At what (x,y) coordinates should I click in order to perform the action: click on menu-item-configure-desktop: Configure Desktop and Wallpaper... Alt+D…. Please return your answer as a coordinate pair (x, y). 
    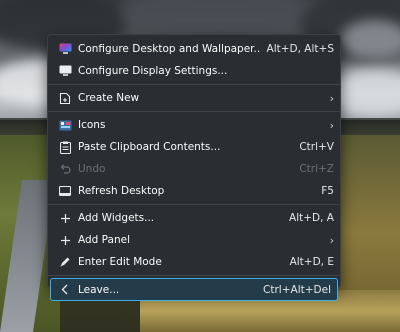
    Looking at the image, I should click on (194, 49).